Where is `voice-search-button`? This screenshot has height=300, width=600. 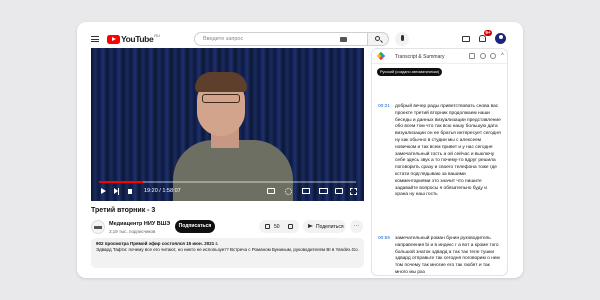
voice-search-button is located at coordinates (402, 39).